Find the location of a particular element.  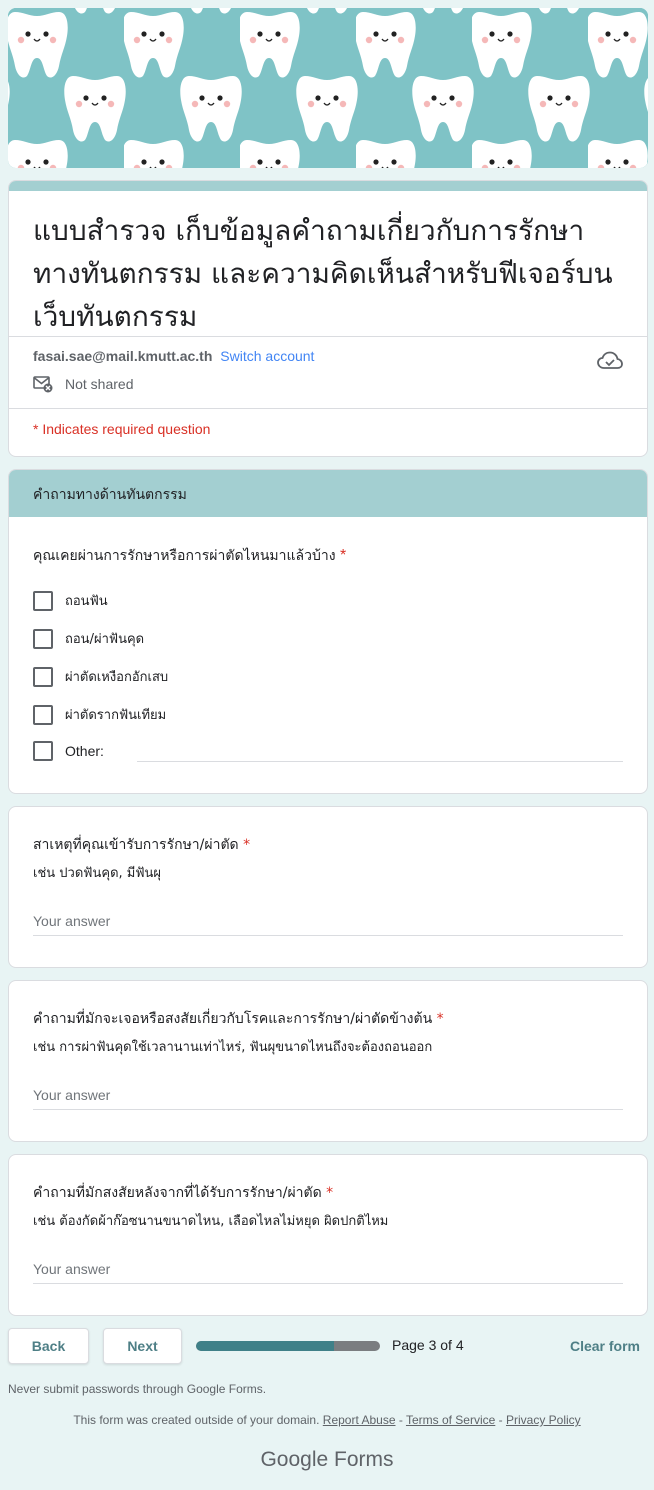

next-button: Next is located at coordinates (142, 1346).